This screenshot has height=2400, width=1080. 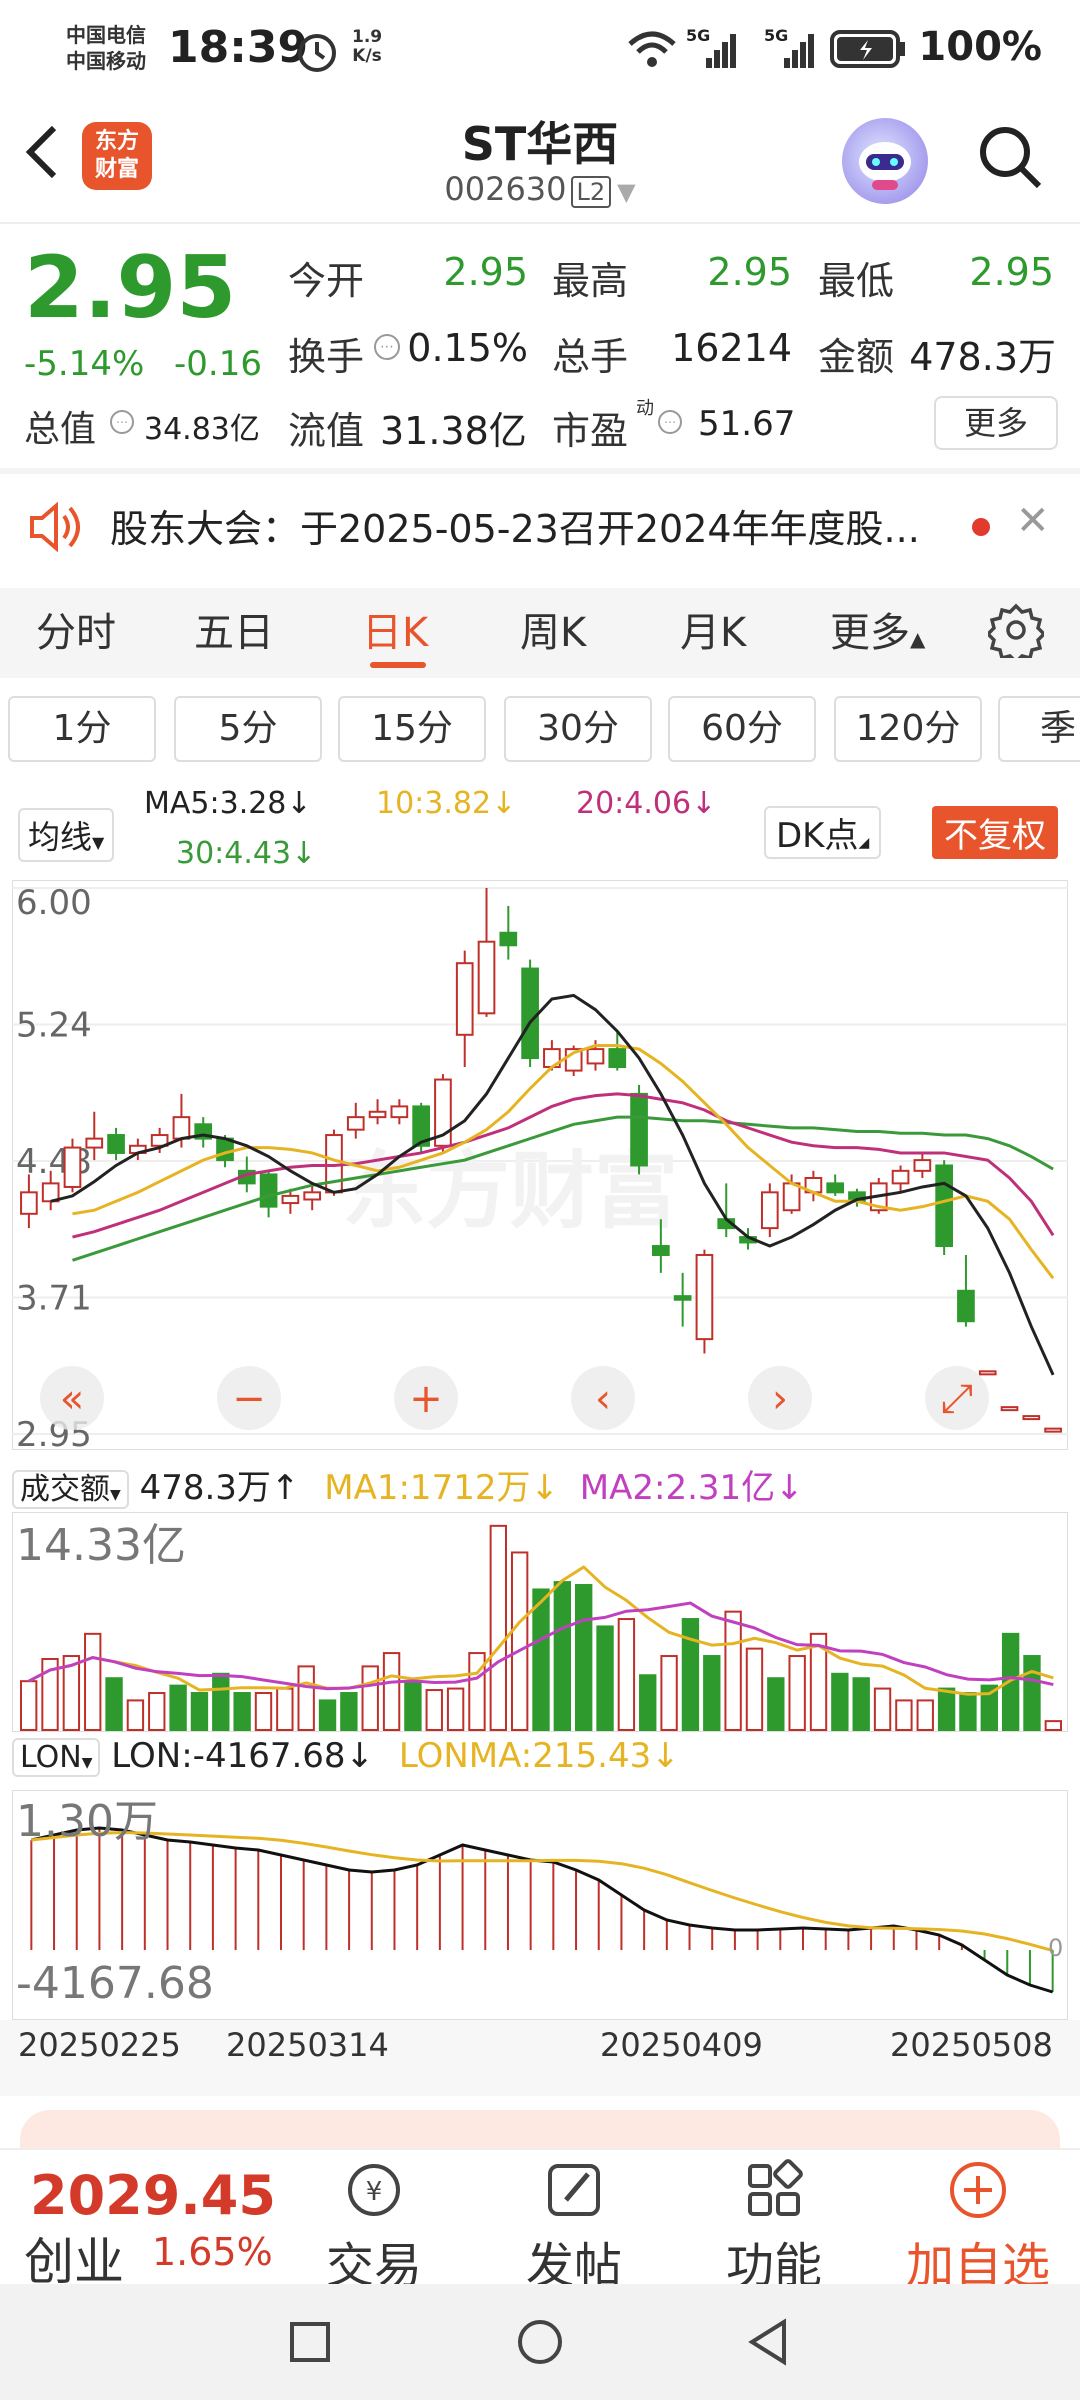 I want to click on zoom-in-icon: +, so click(x=426, y=1398).